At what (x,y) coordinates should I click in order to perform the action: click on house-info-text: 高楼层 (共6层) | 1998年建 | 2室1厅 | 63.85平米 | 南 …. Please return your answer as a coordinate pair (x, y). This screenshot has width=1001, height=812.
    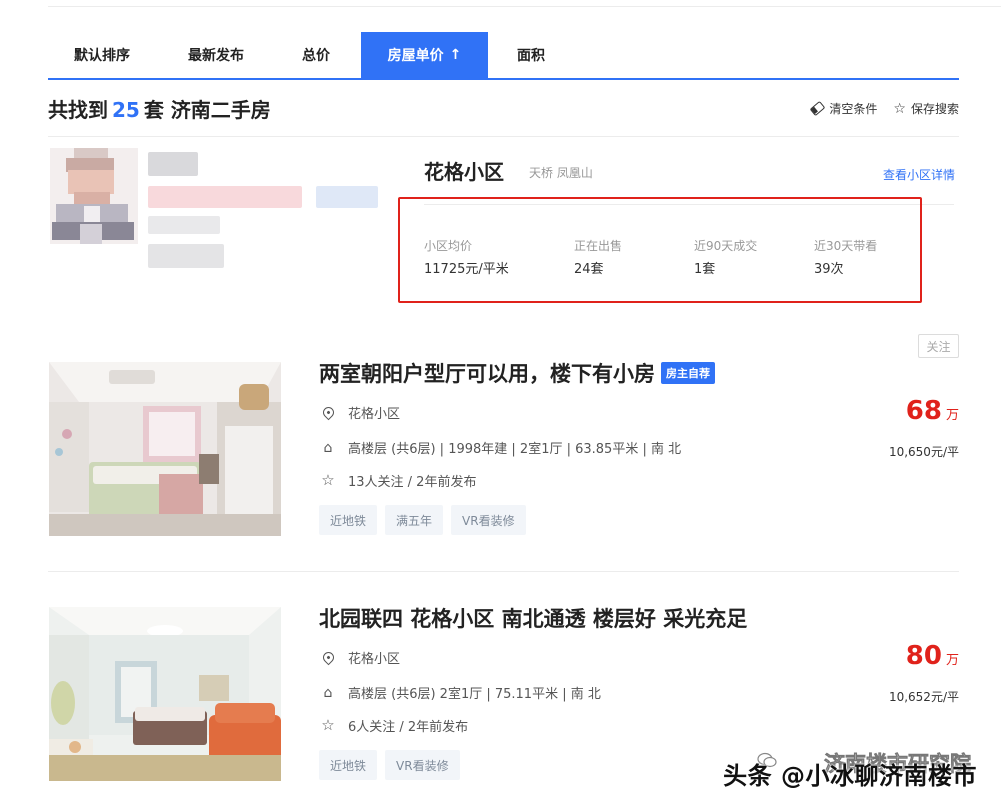
    Looking at the image, I should click on (515, 449).